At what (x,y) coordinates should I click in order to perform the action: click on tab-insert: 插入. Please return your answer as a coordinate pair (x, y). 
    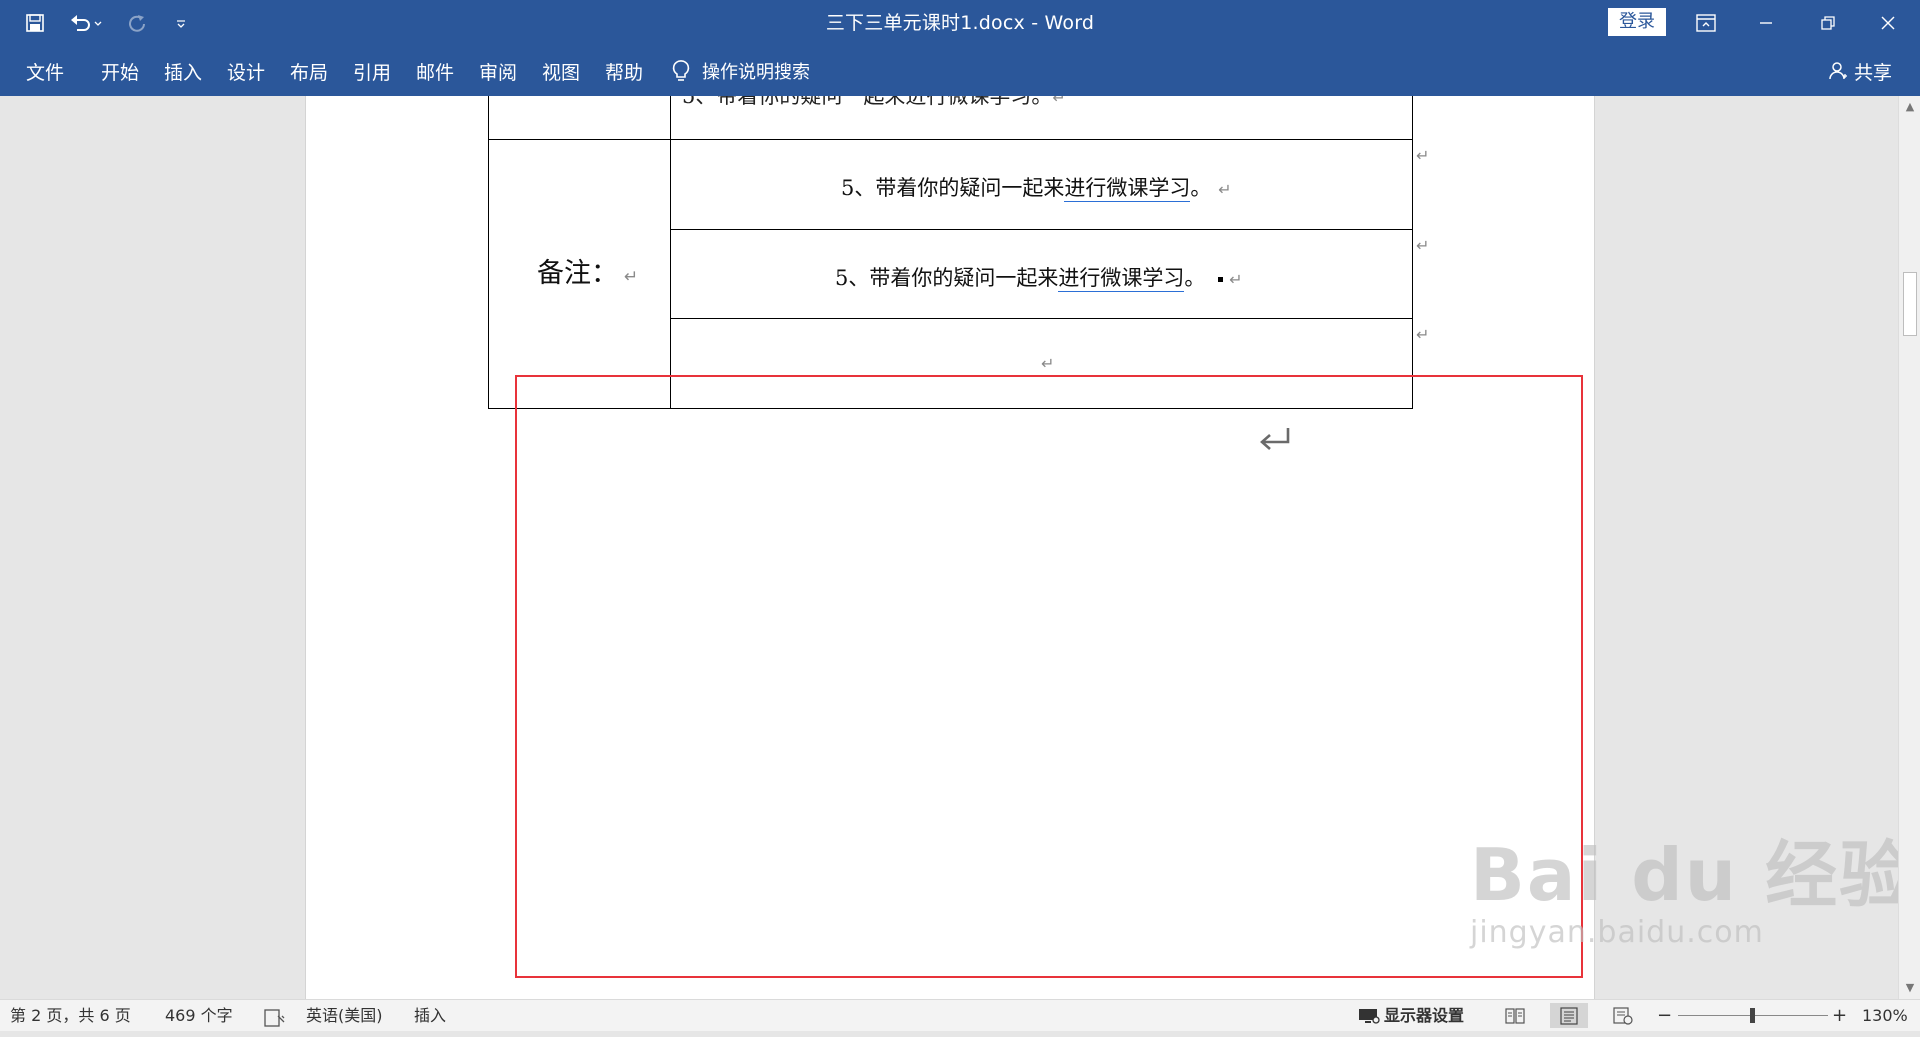
    Looking at the image, I should click on (183, 71).